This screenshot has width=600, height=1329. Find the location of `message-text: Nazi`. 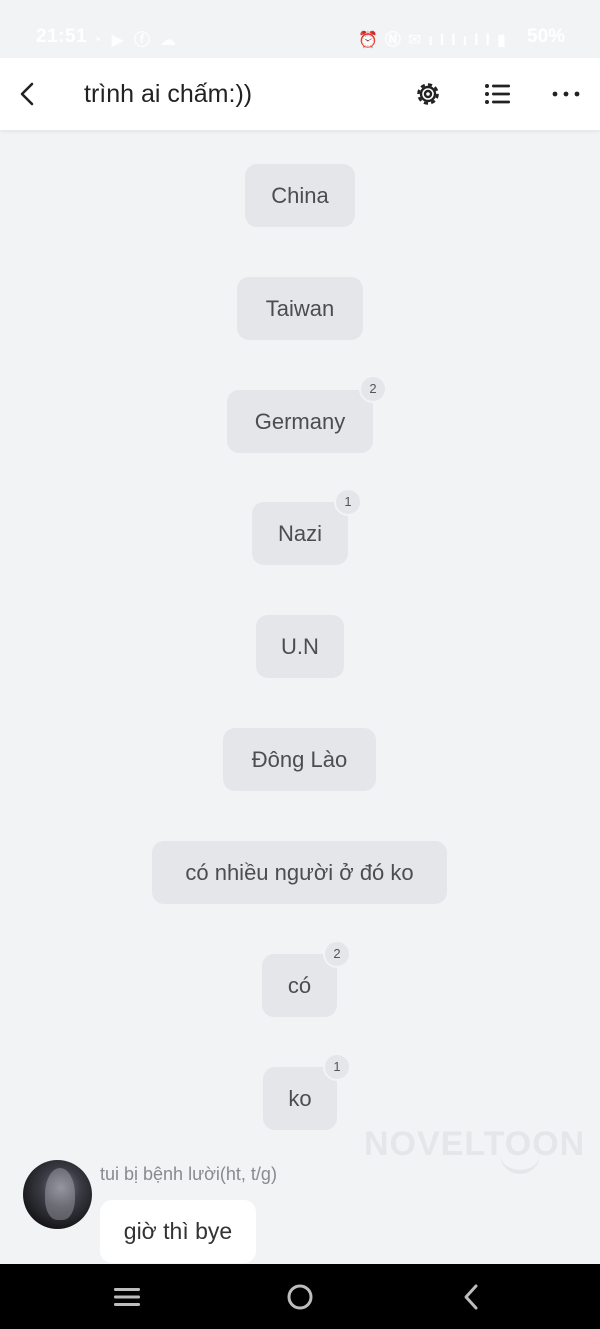

message-text: Nazi is located at coordinates (299, 533).